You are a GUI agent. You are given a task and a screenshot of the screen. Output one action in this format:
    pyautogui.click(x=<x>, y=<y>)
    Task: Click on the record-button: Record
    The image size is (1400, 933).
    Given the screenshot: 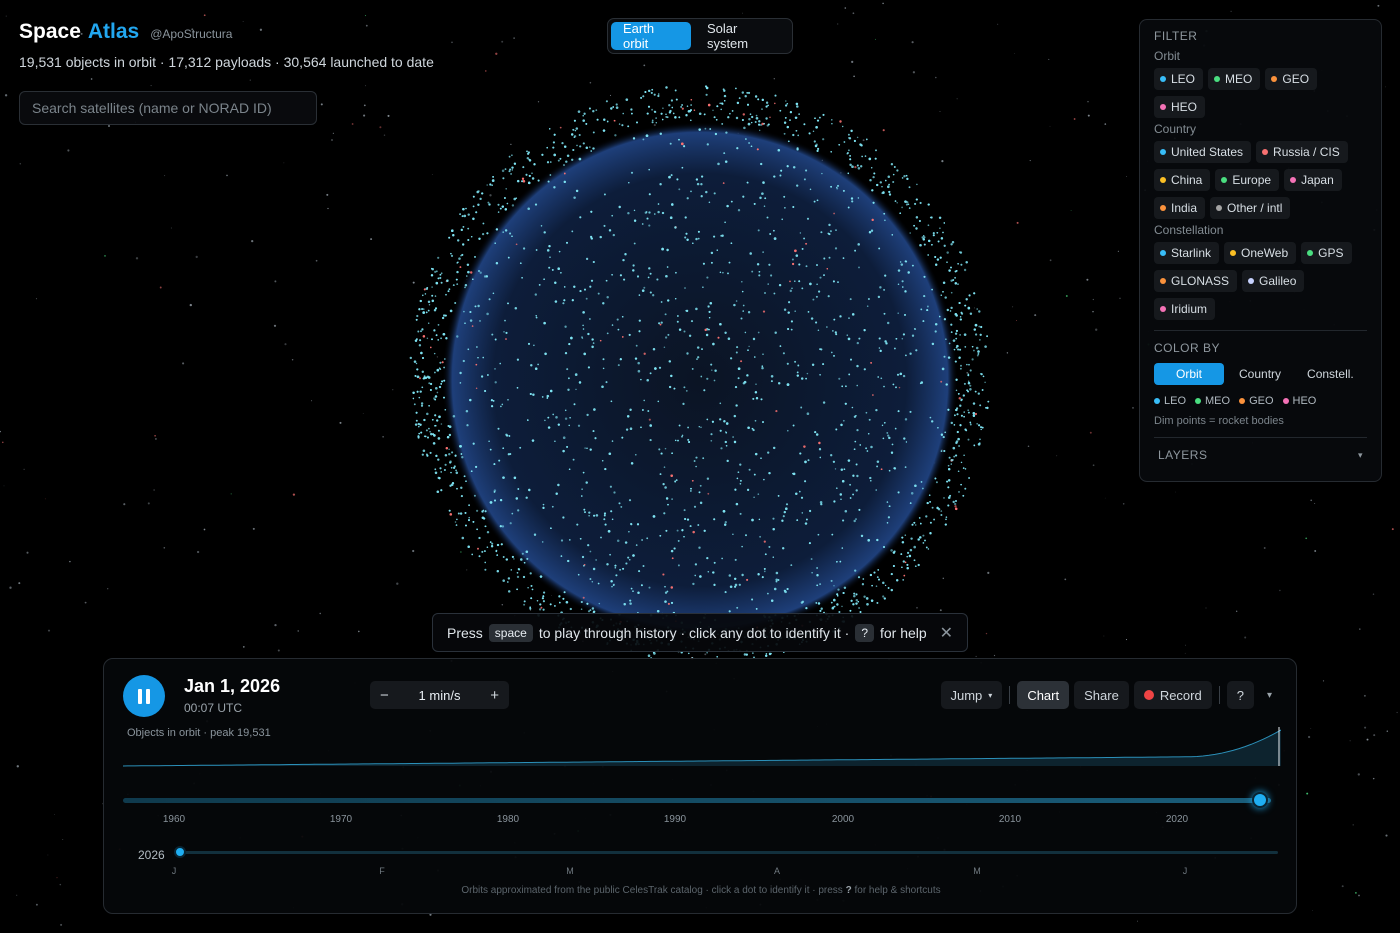 What is the action you would take?
    pyautogui.click(x=1172, y=695)
    